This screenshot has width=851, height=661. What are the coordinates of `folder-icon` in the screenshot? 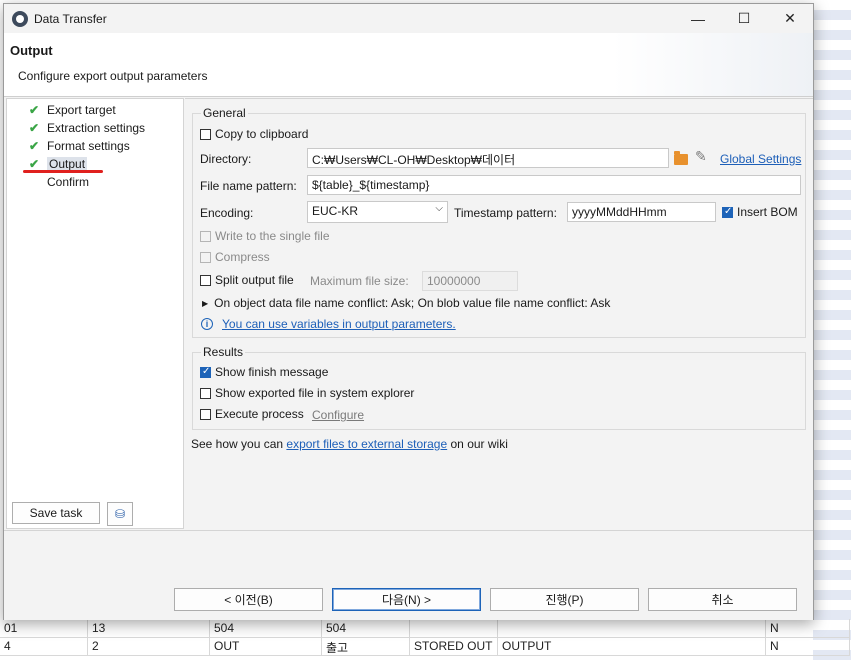 It's located at (681, 158).